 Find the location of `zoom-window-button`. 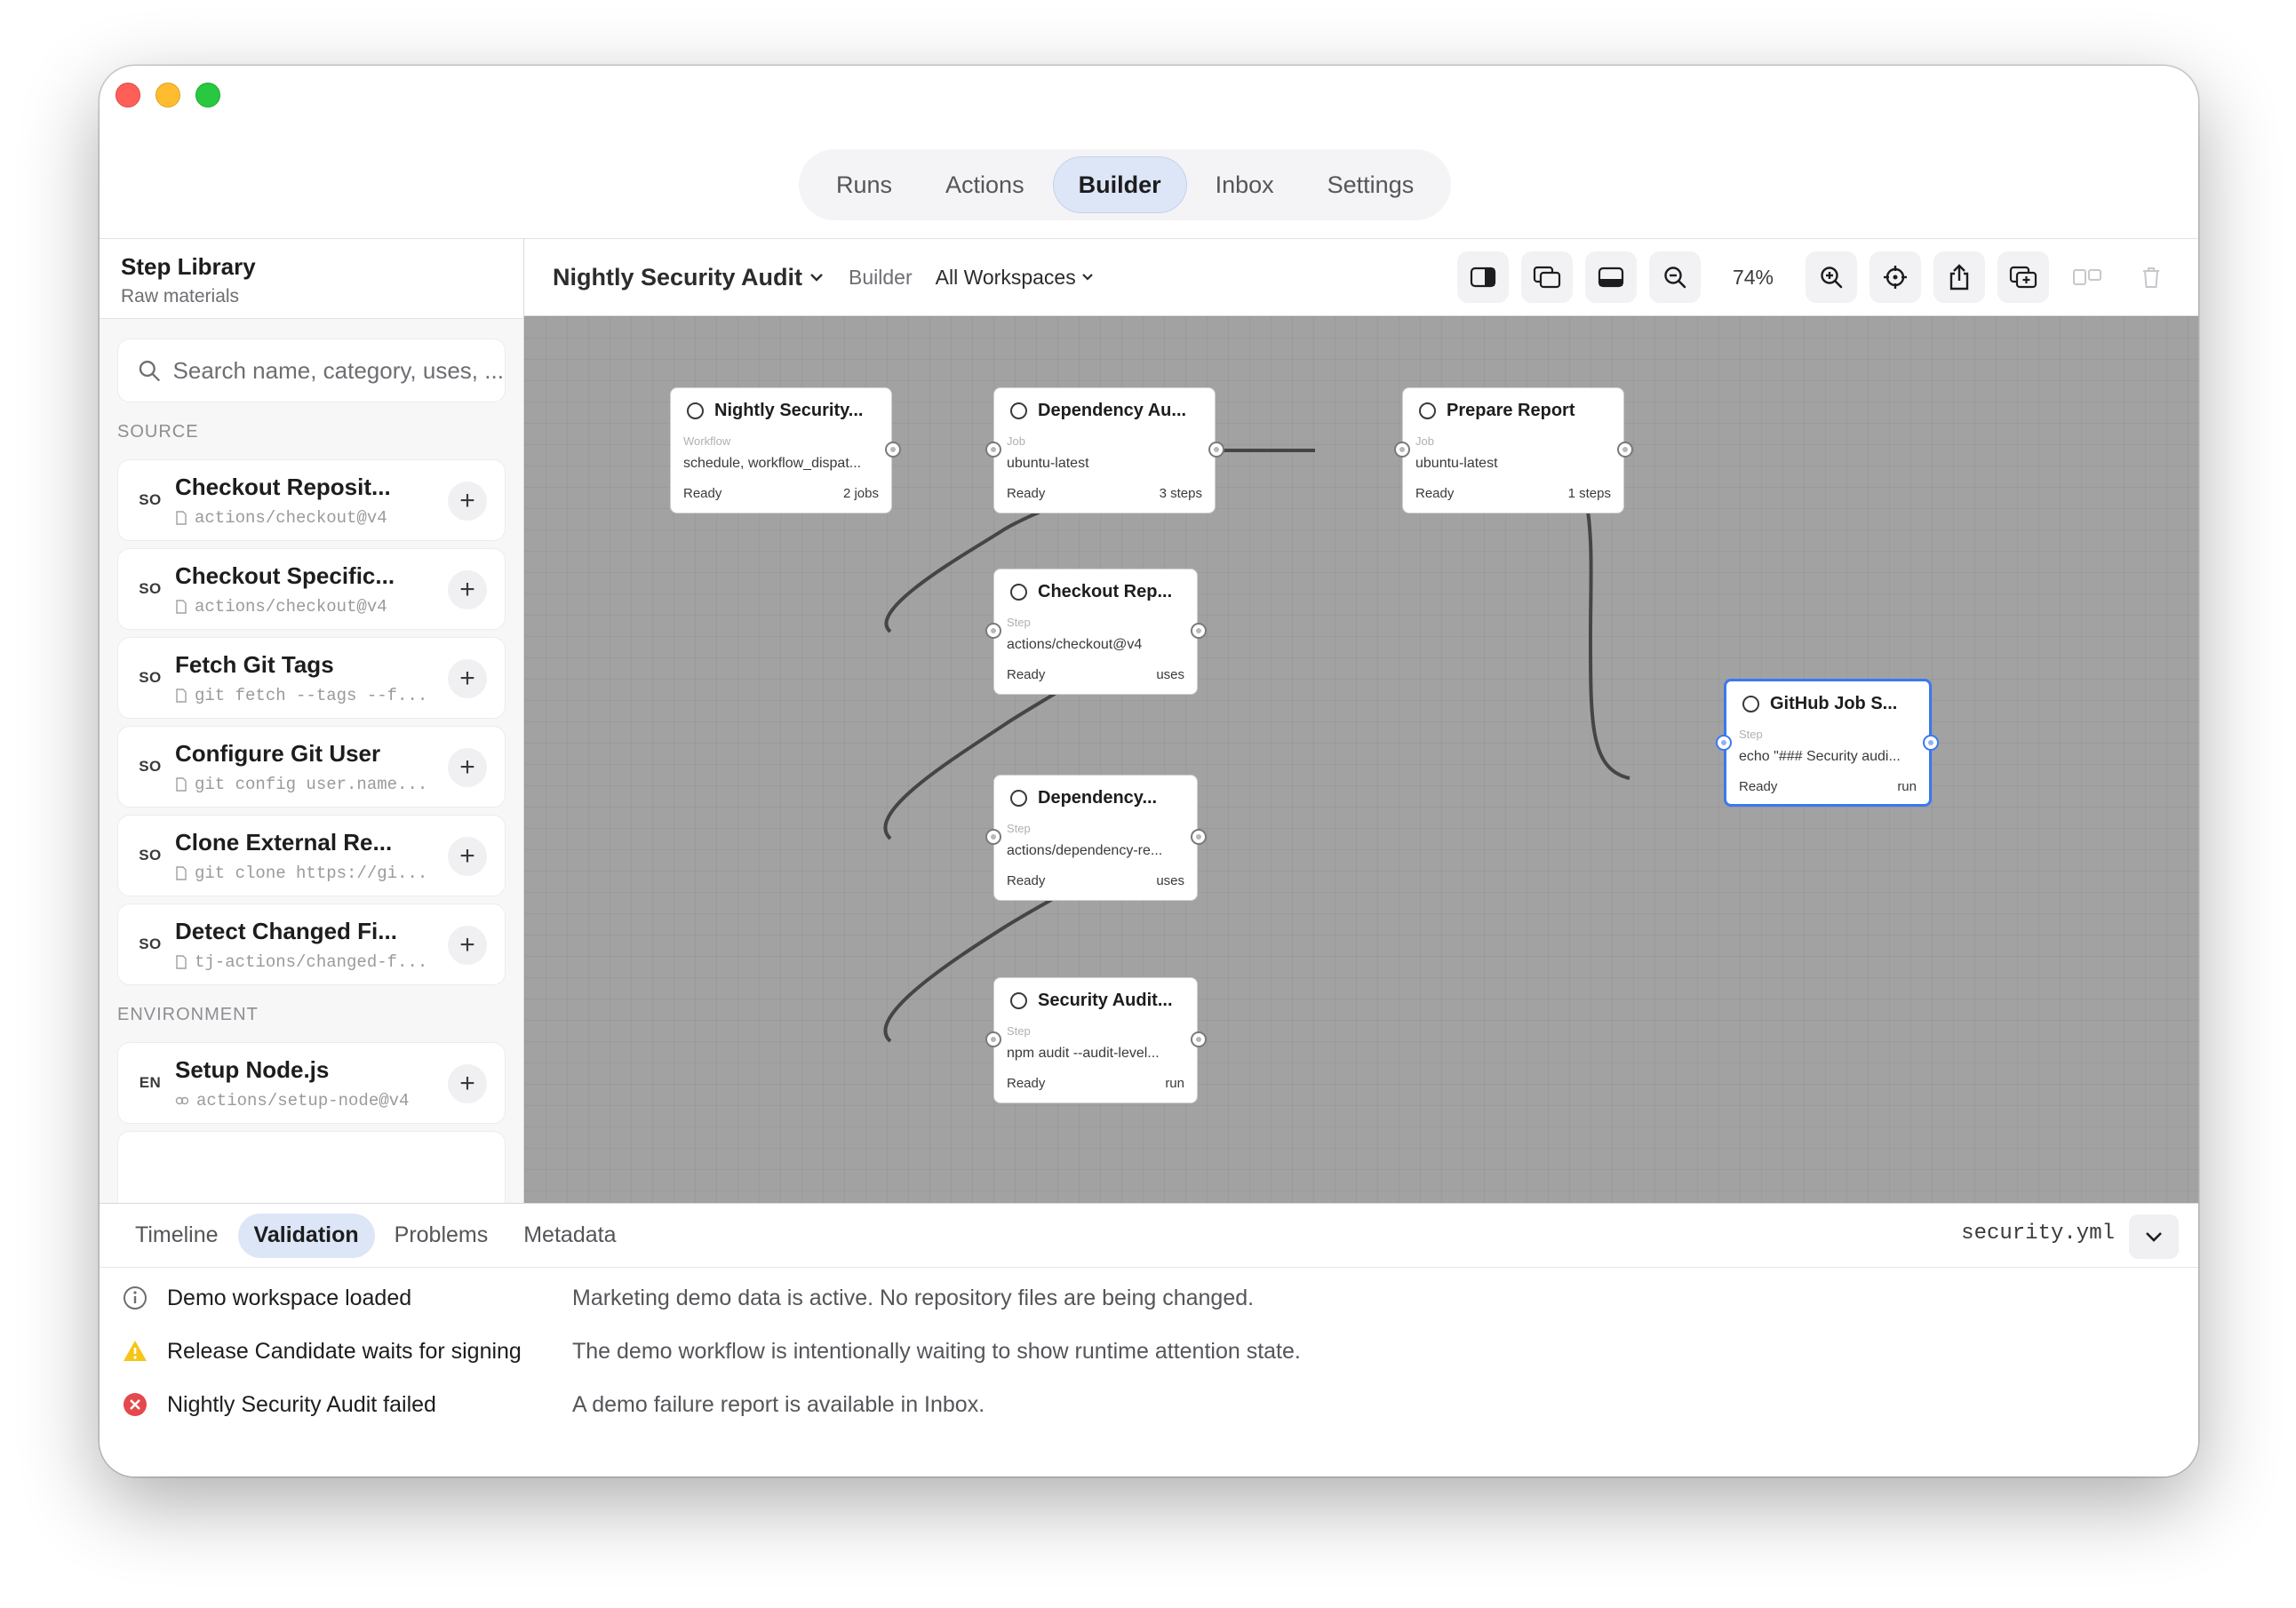

zoom-window-button is located at coordinates (208, 95).